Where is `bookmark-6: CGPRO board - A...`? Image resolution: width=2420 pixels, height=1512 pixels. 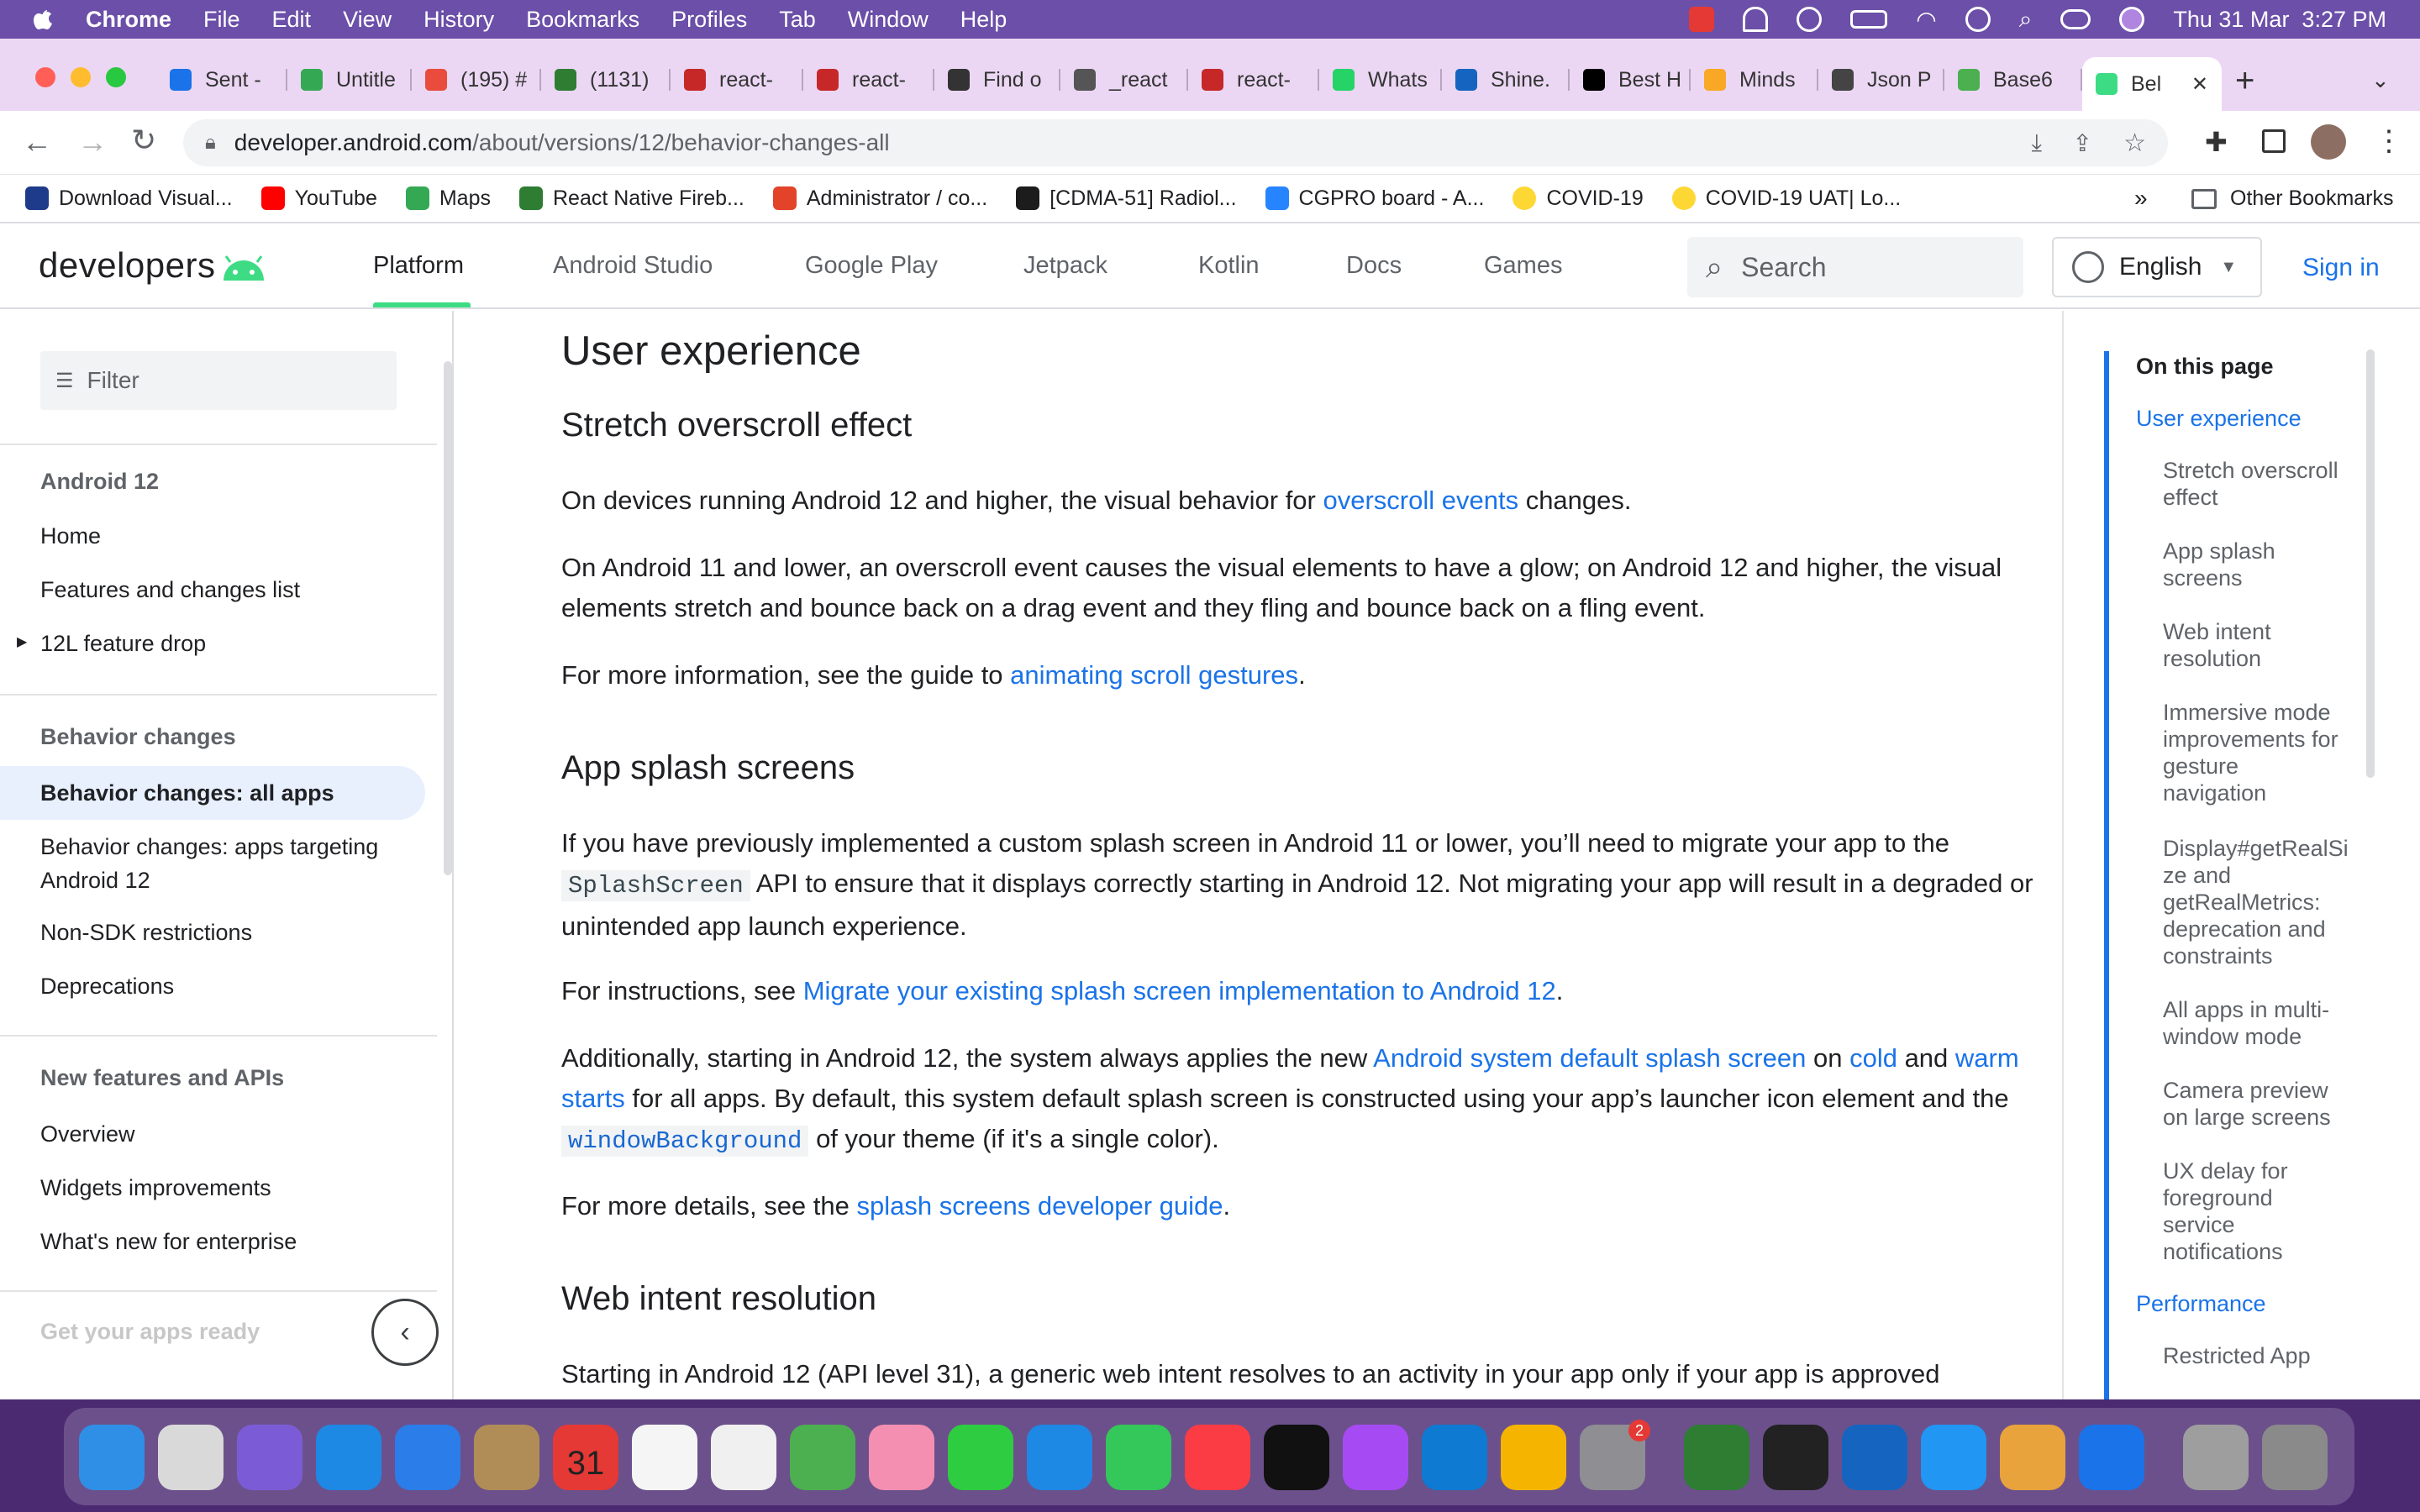 bookmark-6: CGPRO board - A... is located at coordinates (1375, 198).